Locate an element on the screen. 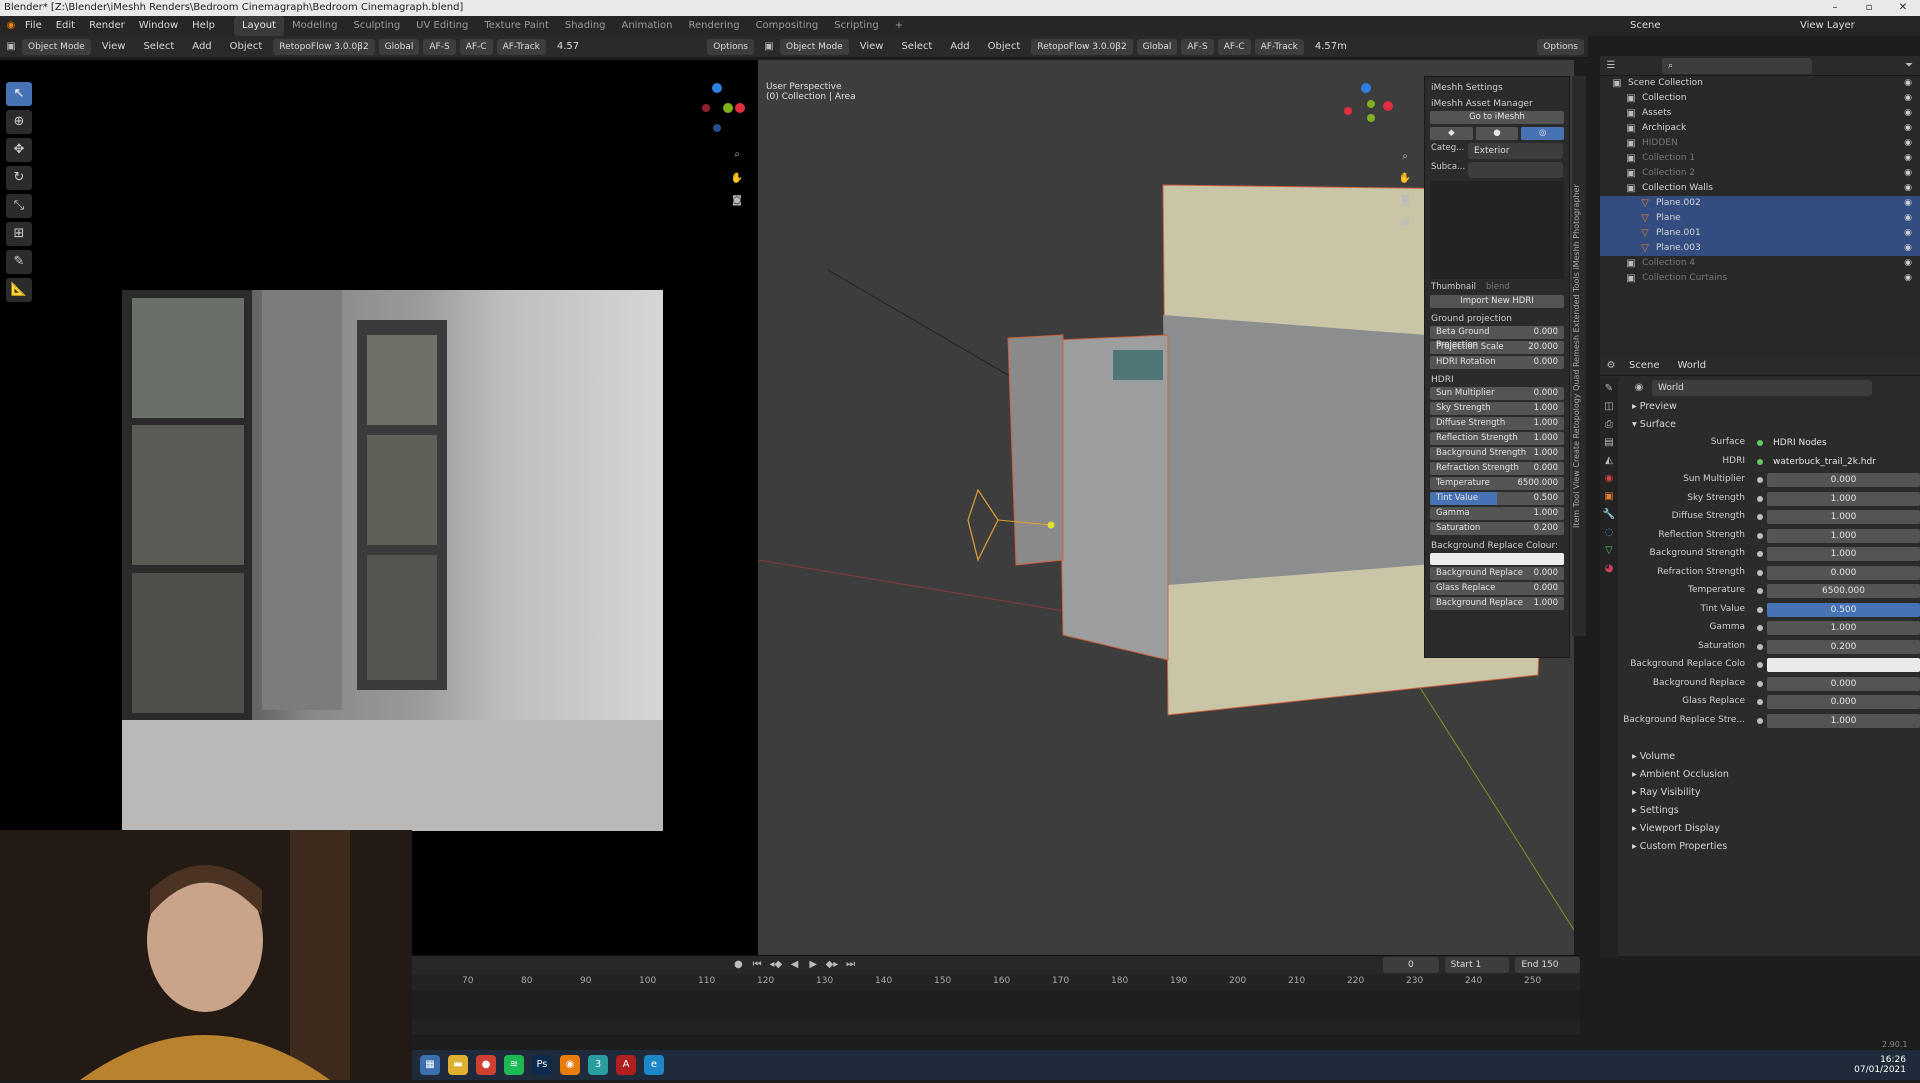  hdri-row: Reflection Strength 1.000 is located at coordinates (1497, 438).